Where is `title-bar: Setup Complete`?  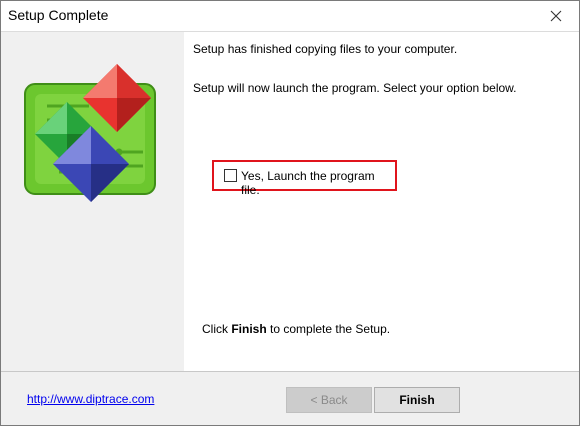
title-bar: Setup Complete is located at coordinates (290, 16).